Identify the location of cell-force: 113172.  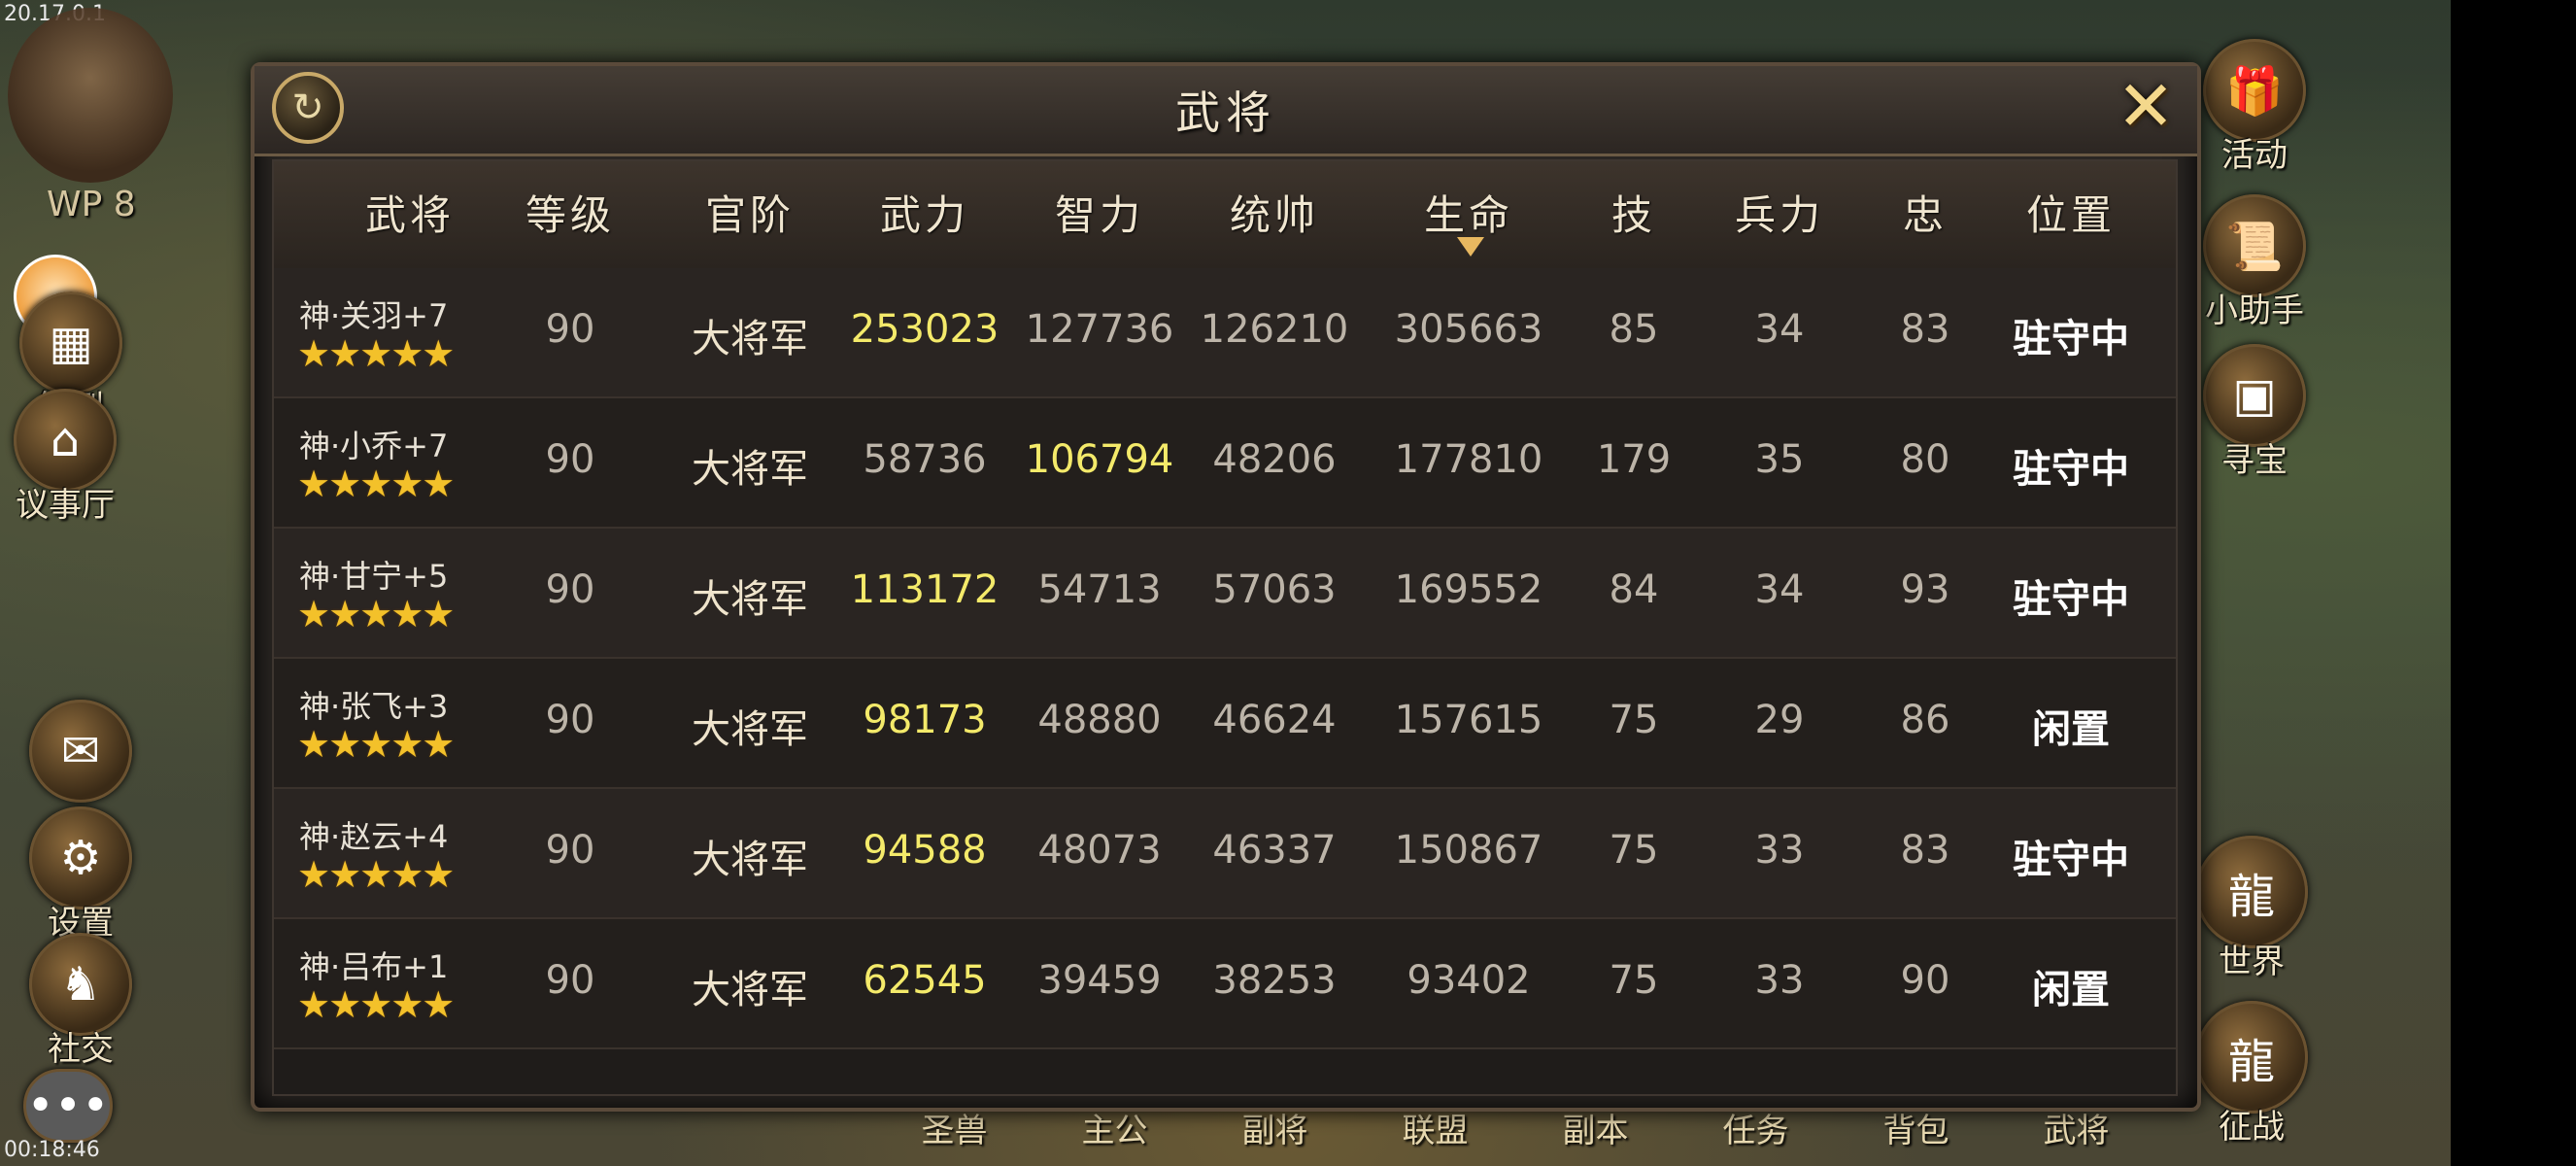
(925, 589).